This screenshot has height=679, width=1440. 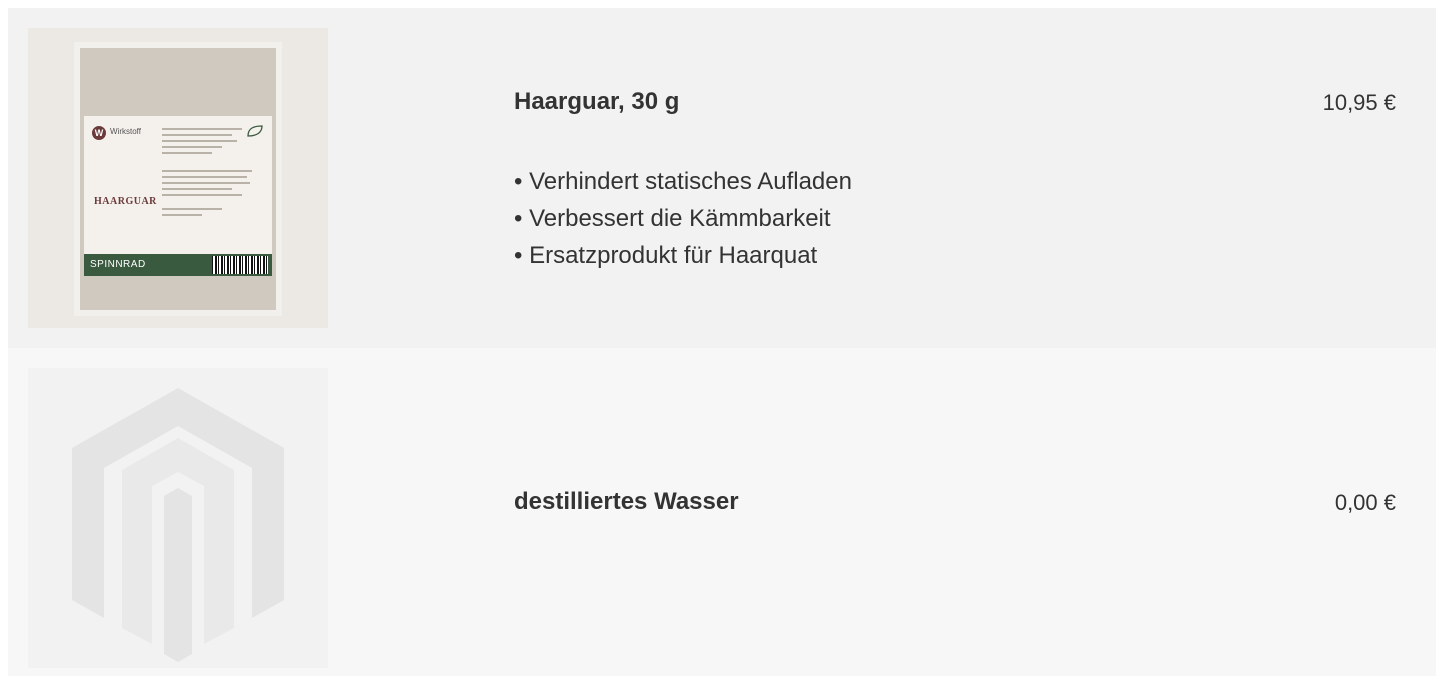 What do you see at coordinates (683, 181) in the screenshot?
I see `feature-item: Verhindert statisches Aufladen` at bounding box center [683, 181].